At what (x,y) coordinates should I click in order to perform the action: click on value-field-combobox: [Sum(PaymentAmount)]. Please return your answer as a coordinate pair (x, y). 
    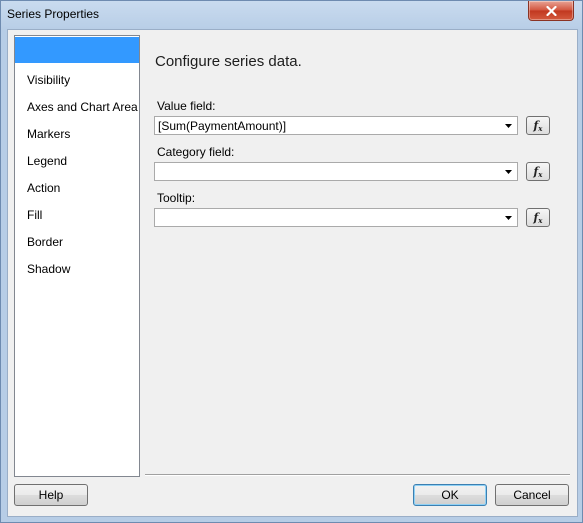
    Looking at the image, I should click on (336, 125).